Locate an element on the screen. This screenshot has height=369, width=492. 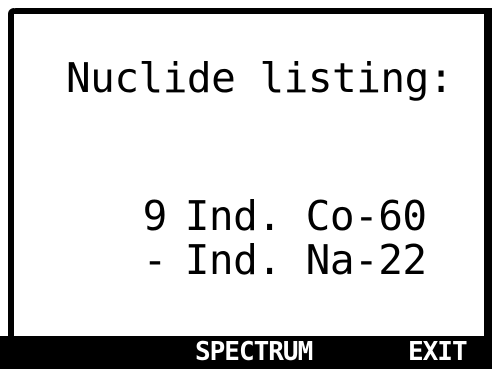
nuclide-marker: - is located at coordinates (155, 260).